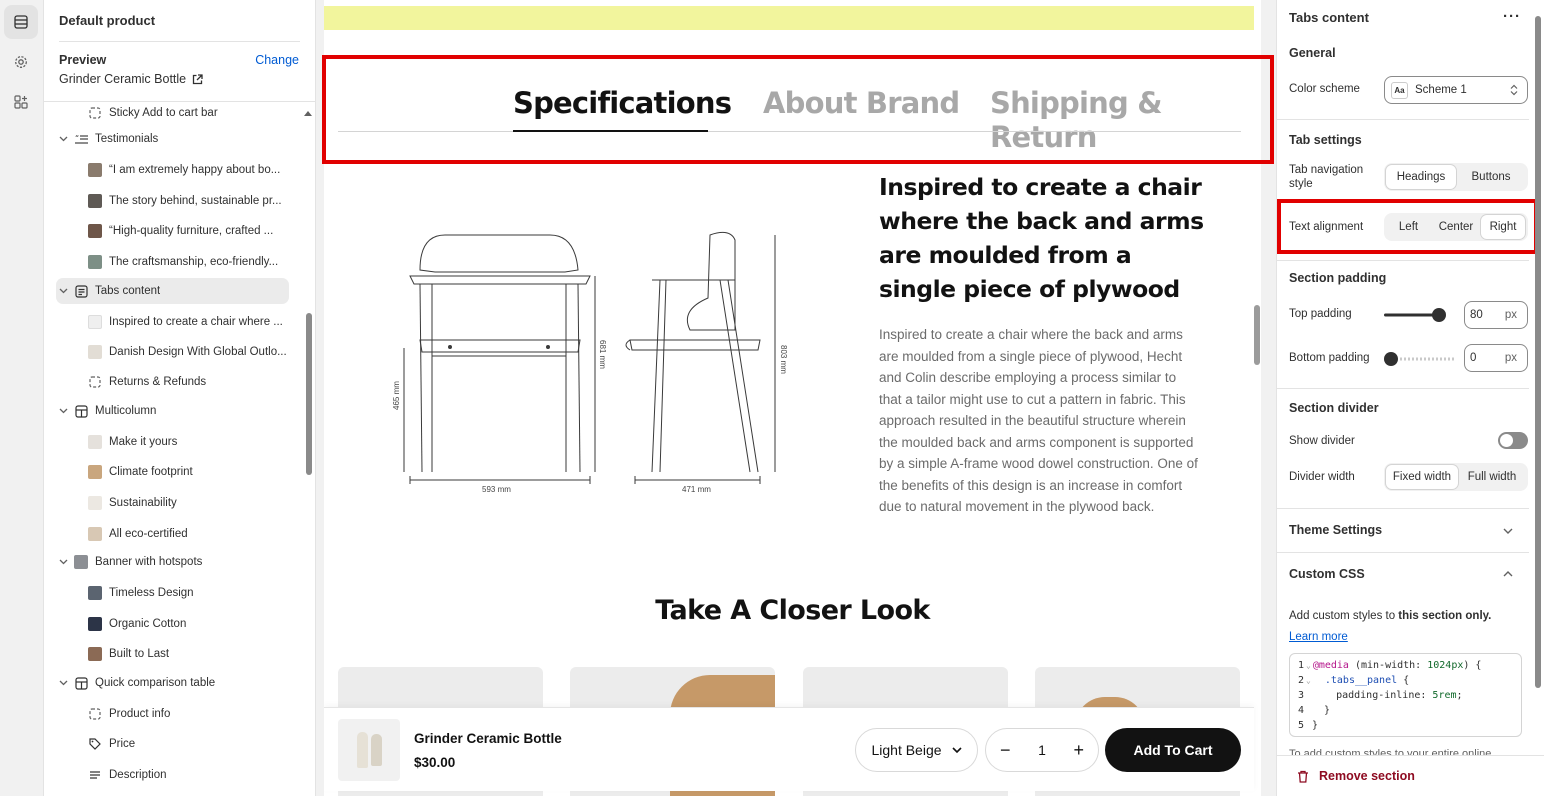  What do you see at coordinates (1420, 315) in the screenshot?
I see `top-padding-slider` at bounding box center [1420, 315].